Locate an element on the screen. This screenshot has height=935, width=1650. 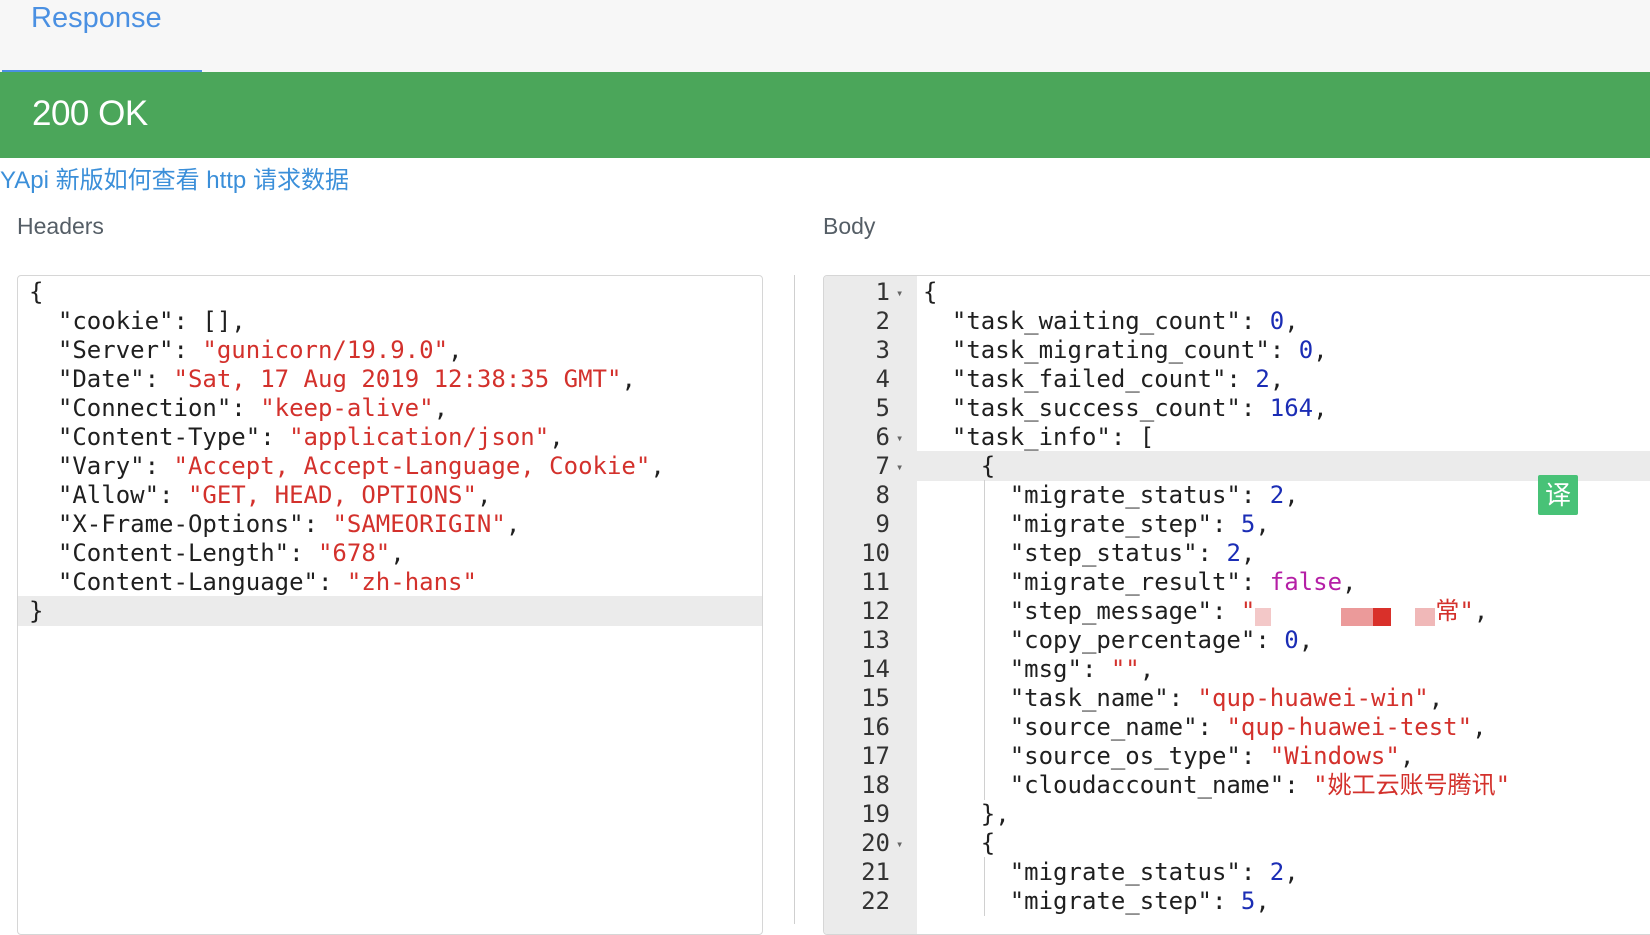
code-line: 7 ▾ { is located at coordinates (1237, 466).